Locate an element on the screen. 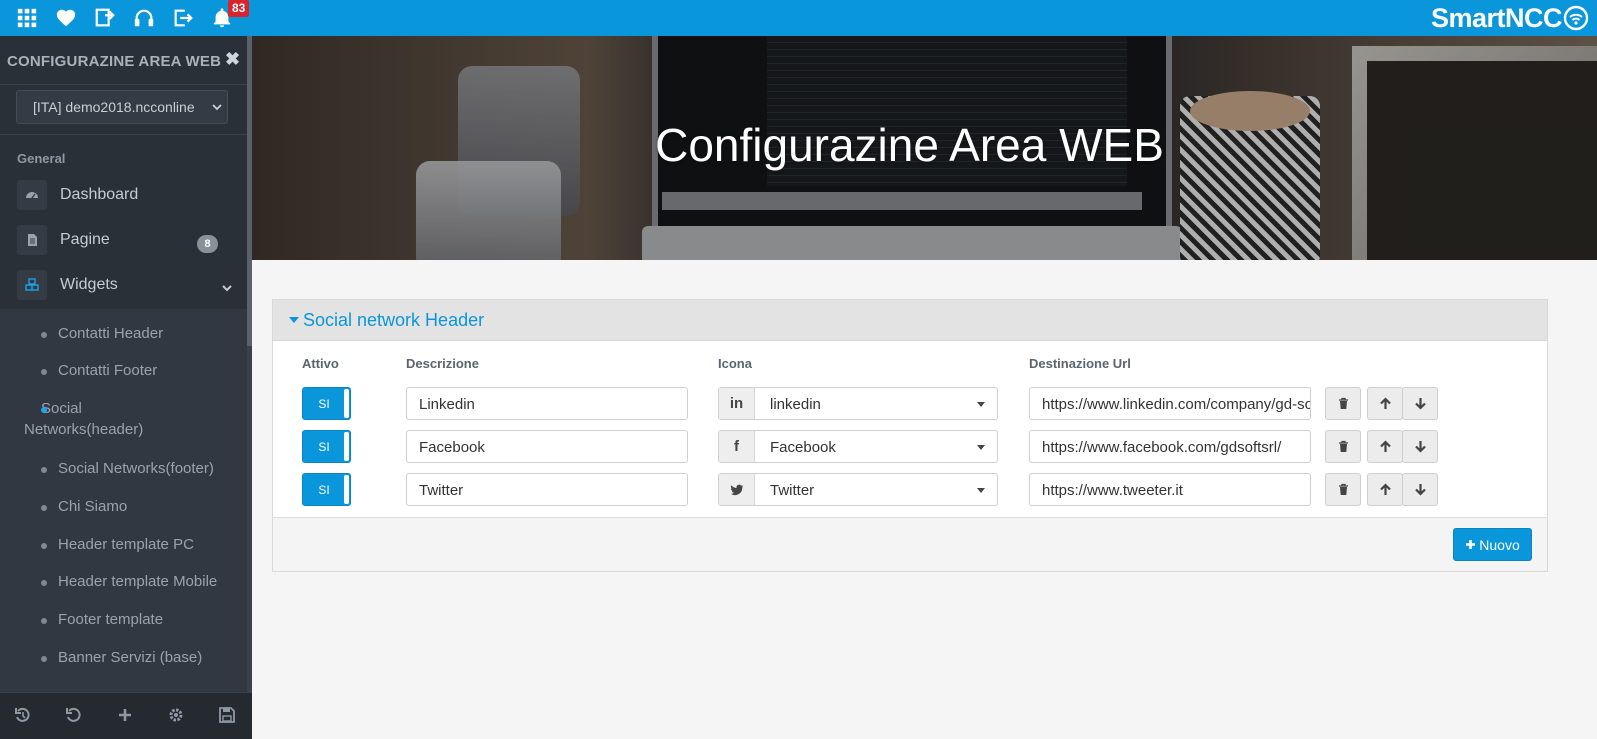 Image resolution: width=1597 pixels, height=739 pixels. url-input: https://www.facebook.com/gdsoftsrl/ is located at coordinates (1170, 446).